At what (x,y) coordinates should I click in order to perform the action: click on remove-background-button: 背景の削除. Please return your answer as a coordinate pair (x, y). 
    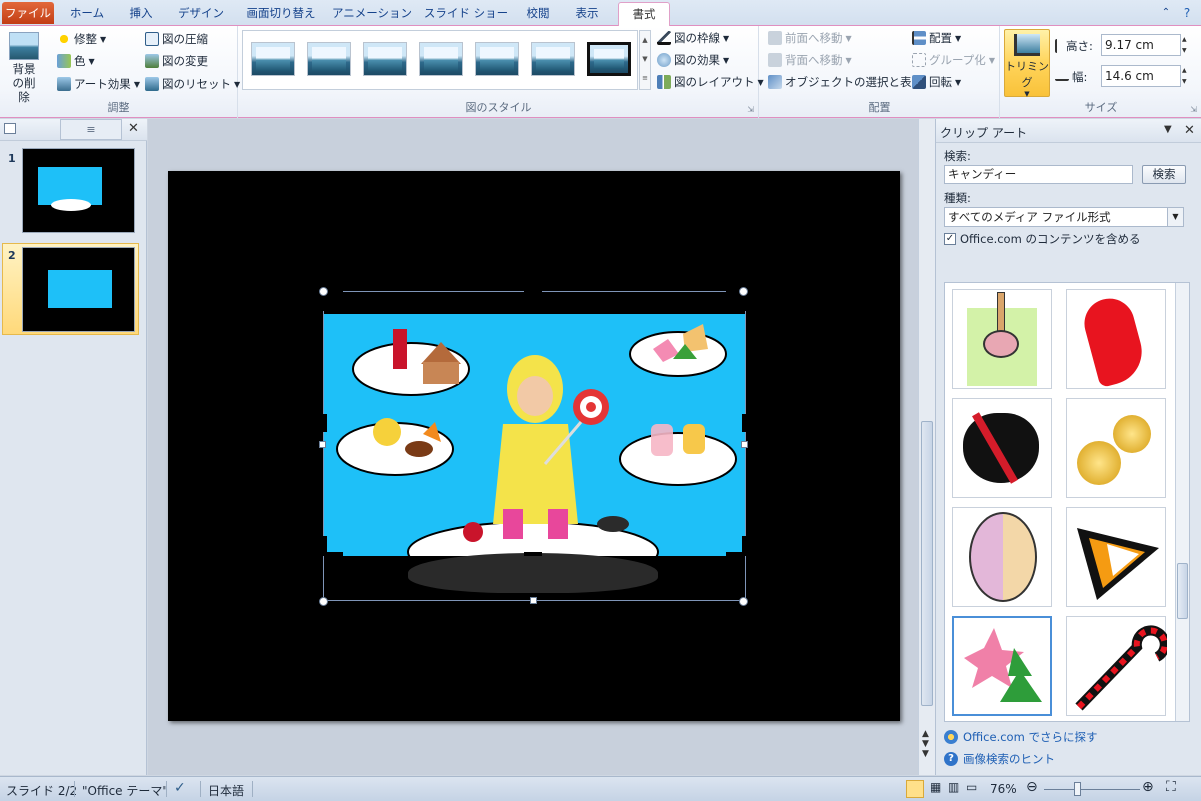
    Looking at the image, I should click on (24, 68).